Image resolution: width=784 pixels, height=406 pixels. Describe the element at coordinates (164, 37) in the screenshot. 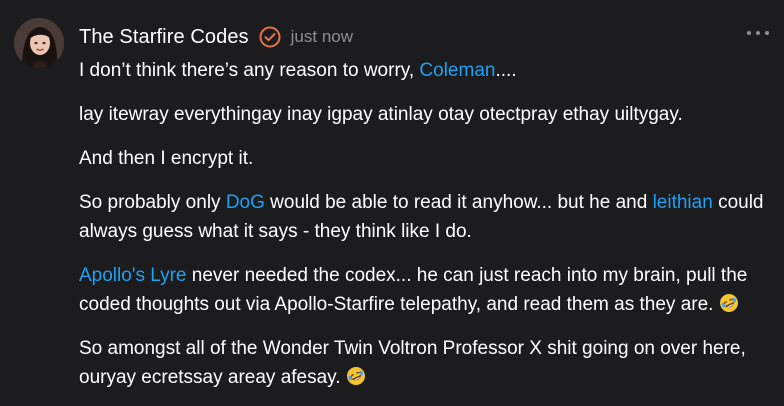

I see `author-name: The Starfire Codes` at that location.